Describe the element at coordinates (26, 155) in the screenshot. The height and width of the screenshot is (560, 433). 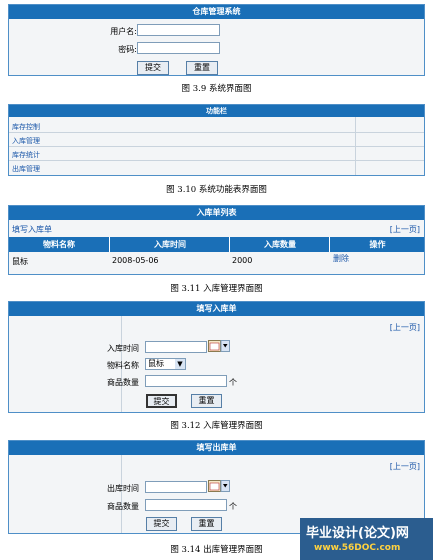
I see `menu-item-stats: 库存统计` at that location.